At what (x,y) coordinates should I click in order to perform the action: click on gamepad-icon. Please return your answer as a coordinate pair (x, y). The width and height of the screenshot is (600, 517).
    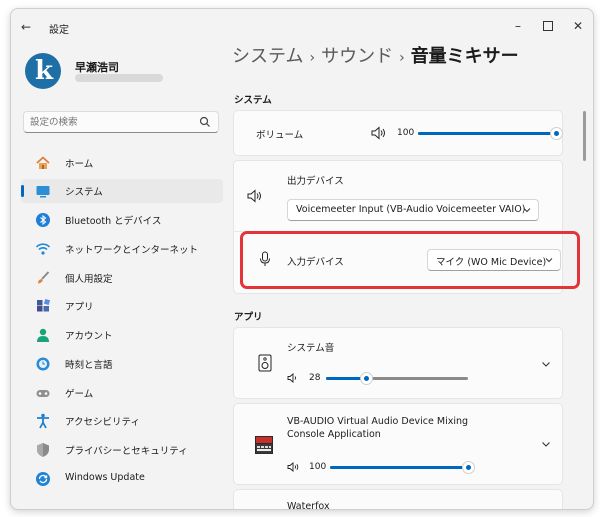
    Looking at the image, I should click on (43, 393).